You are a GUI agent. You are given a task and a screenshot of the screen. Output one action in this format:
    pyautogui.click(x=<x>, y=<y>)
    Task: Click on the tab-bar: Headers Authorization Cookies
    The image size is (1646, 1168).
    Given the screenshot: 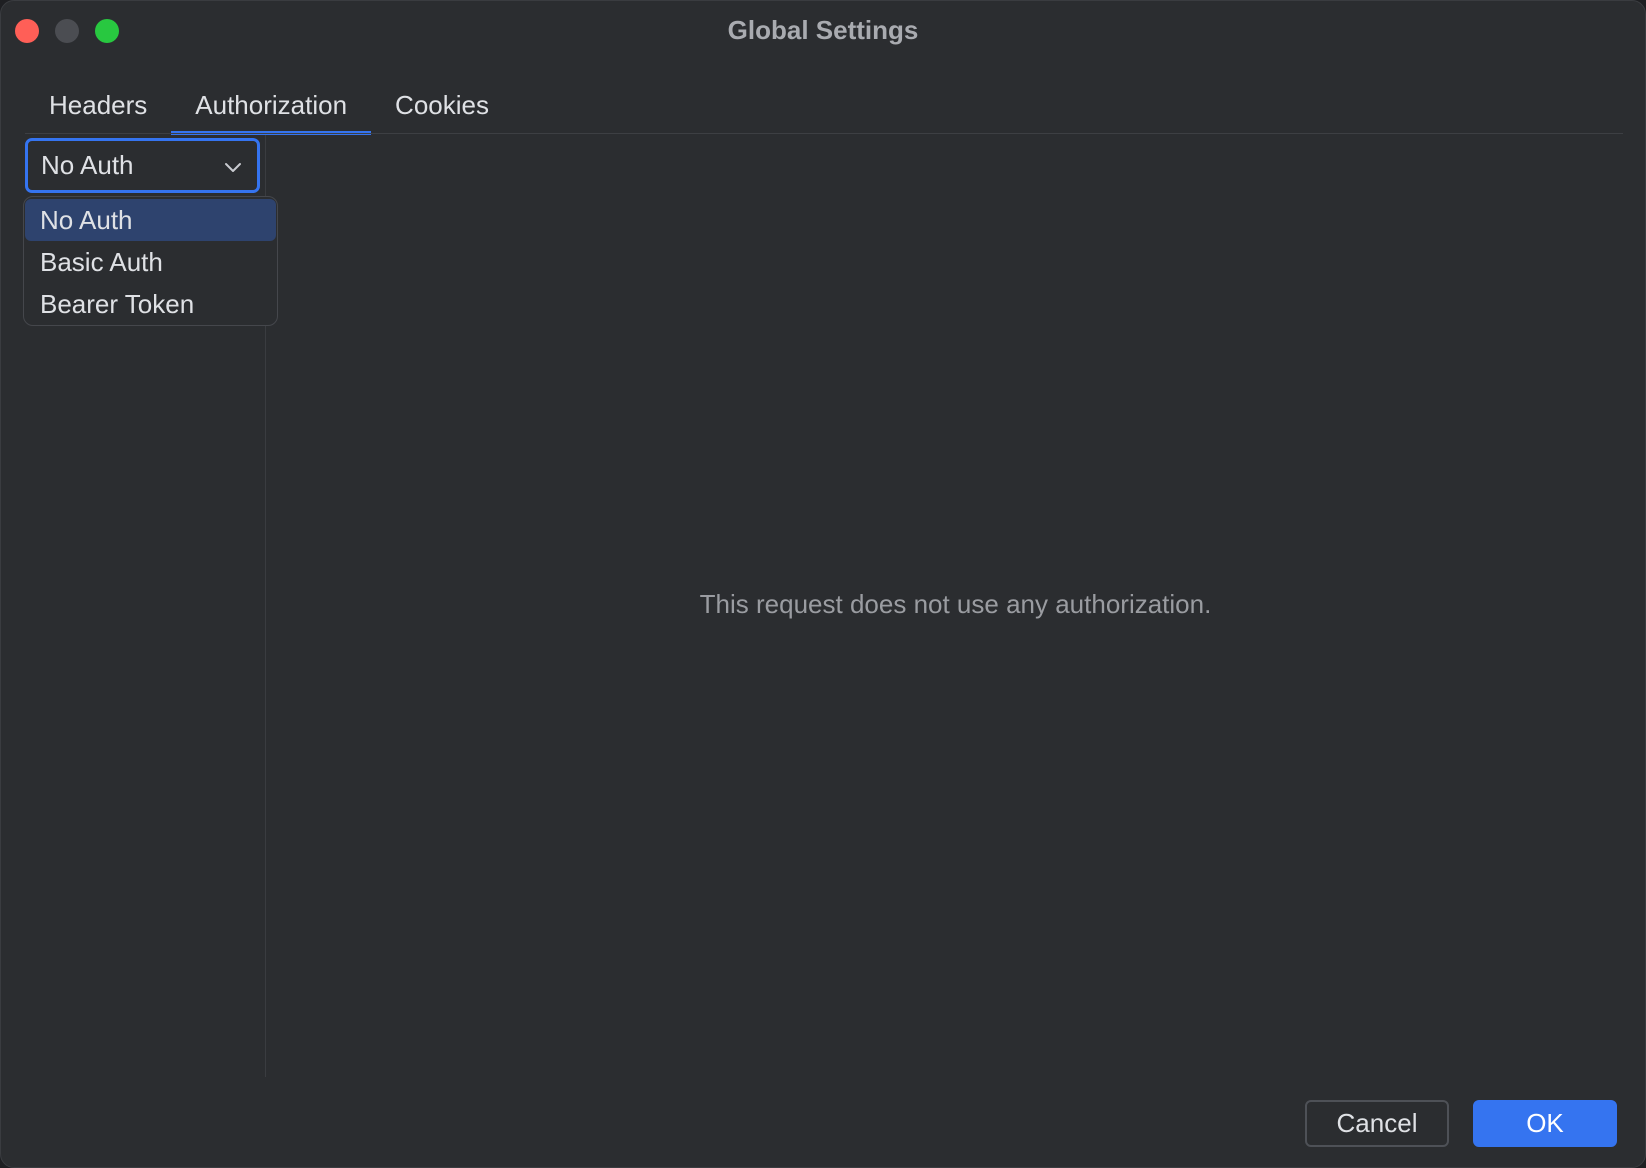 What is the action you would take?
    pyautogui.click(x=269, y=109)
    